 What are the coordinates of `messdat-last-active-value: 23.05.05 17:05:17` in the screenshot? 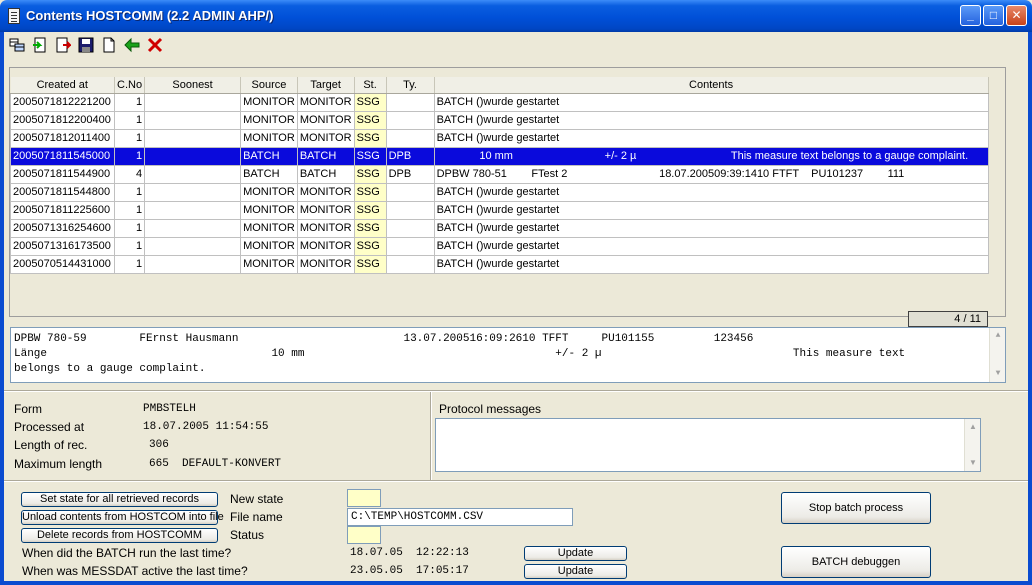 It's located at (409, 571).